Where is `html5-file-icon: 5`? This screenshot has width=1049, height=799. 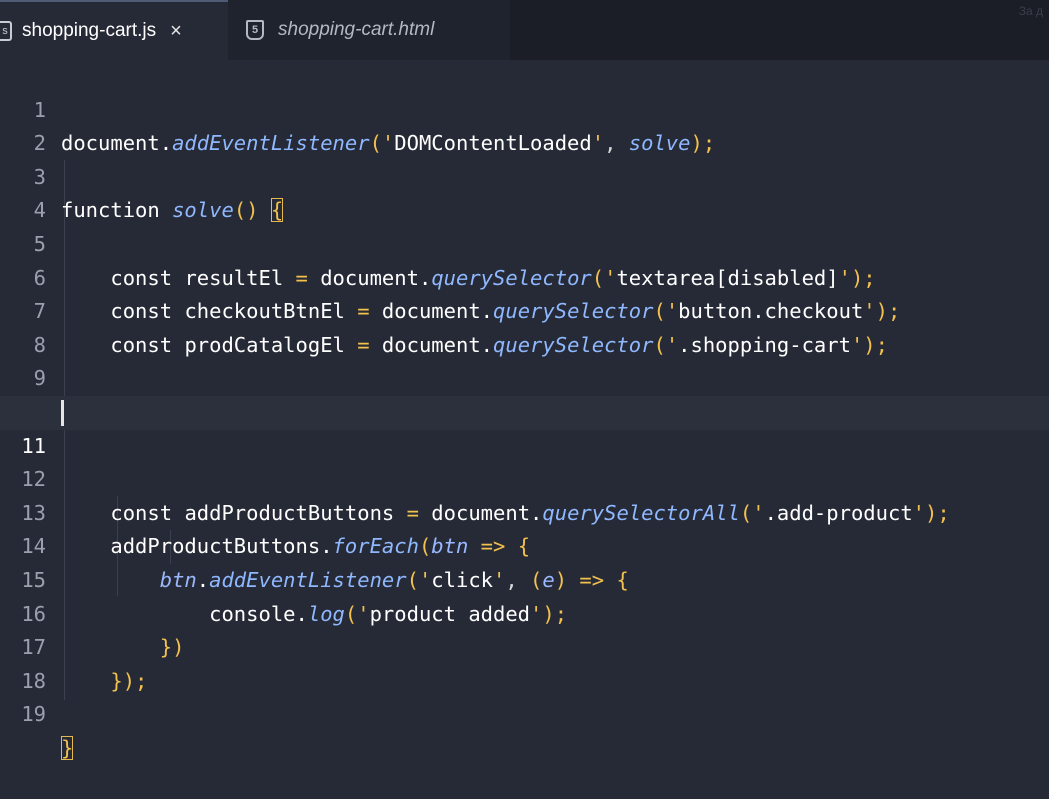
html5-file-icon: 5 is located at coordinates (255, 30).